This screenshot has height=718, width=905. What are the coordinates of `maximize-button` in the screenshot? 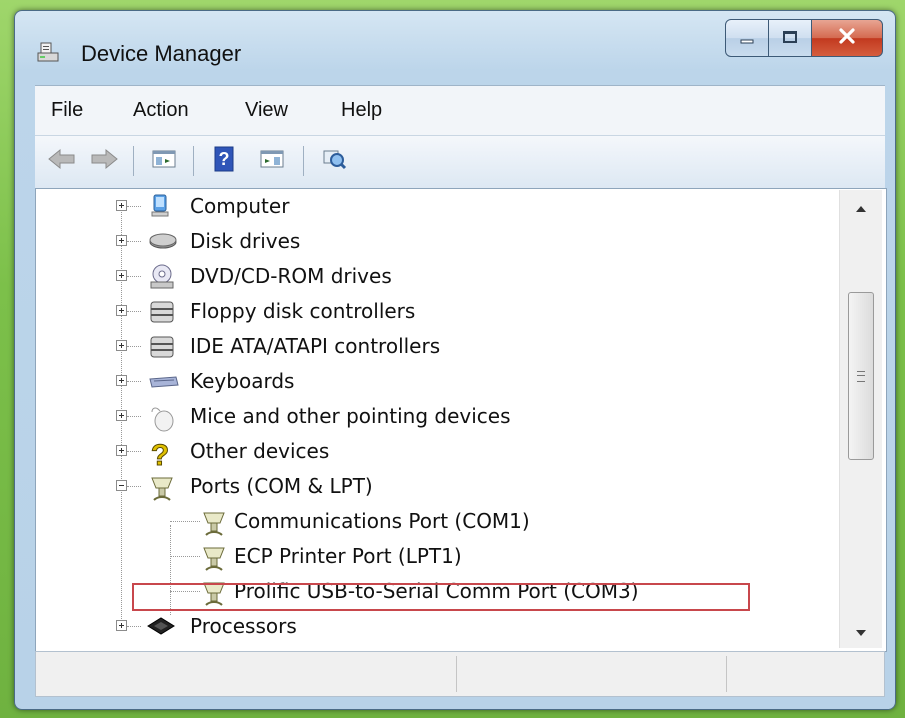 It's located at (790, 38).